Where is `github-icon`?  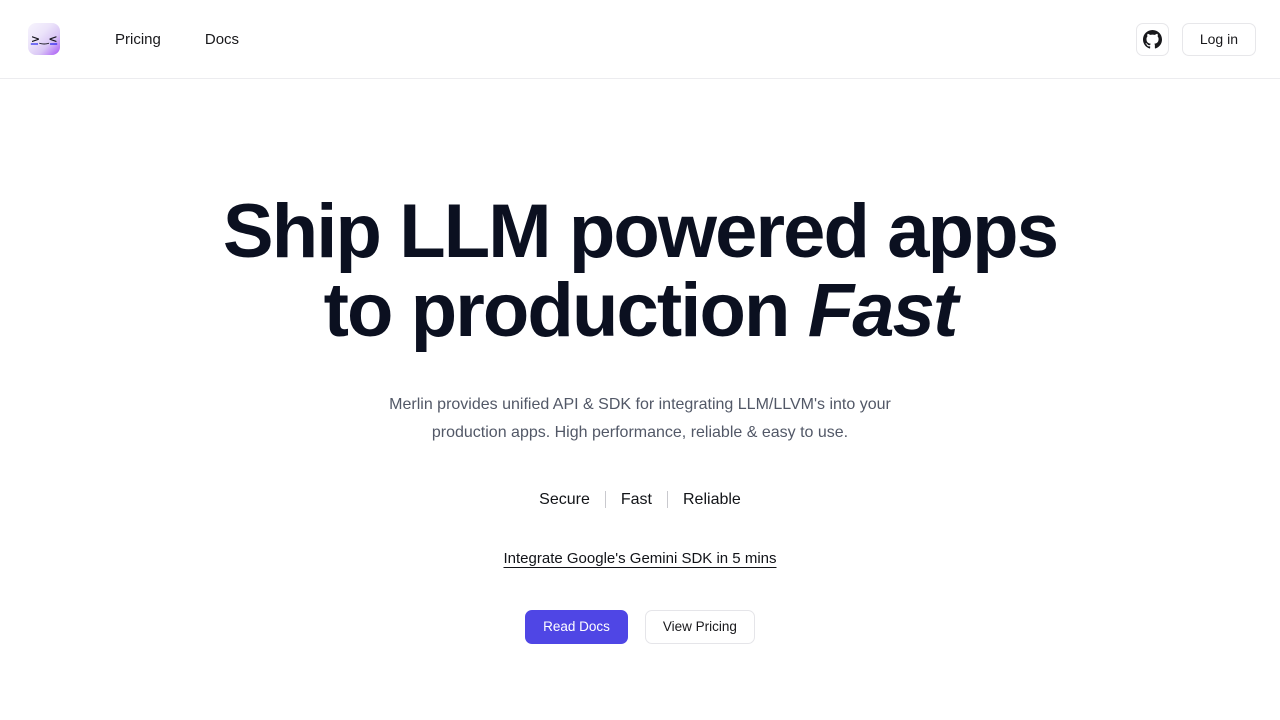 github-icon is located at coordinates (1152, 39).